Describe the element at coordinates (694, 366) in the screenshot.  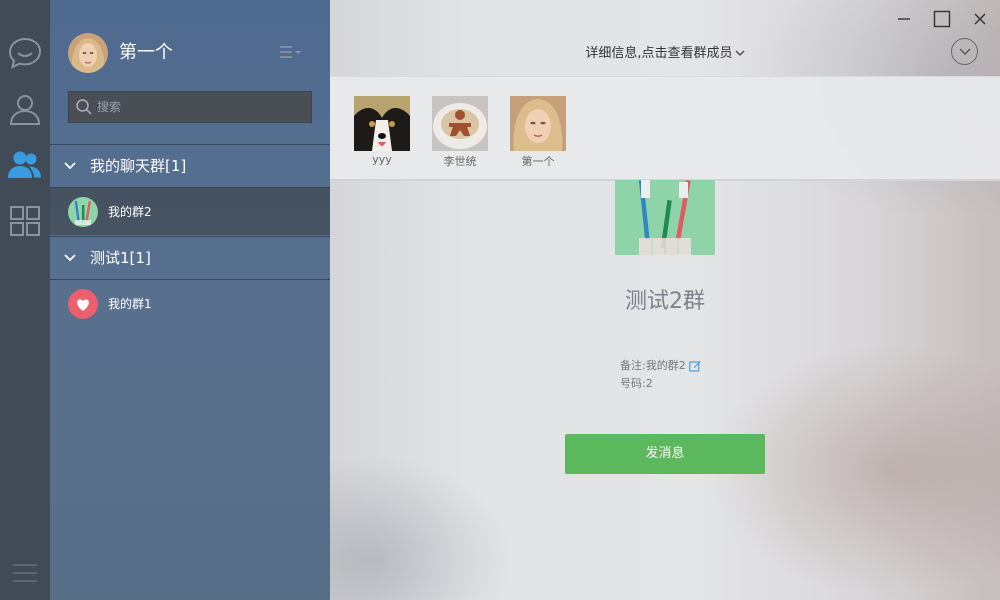
I see `edit-icon` at that location.